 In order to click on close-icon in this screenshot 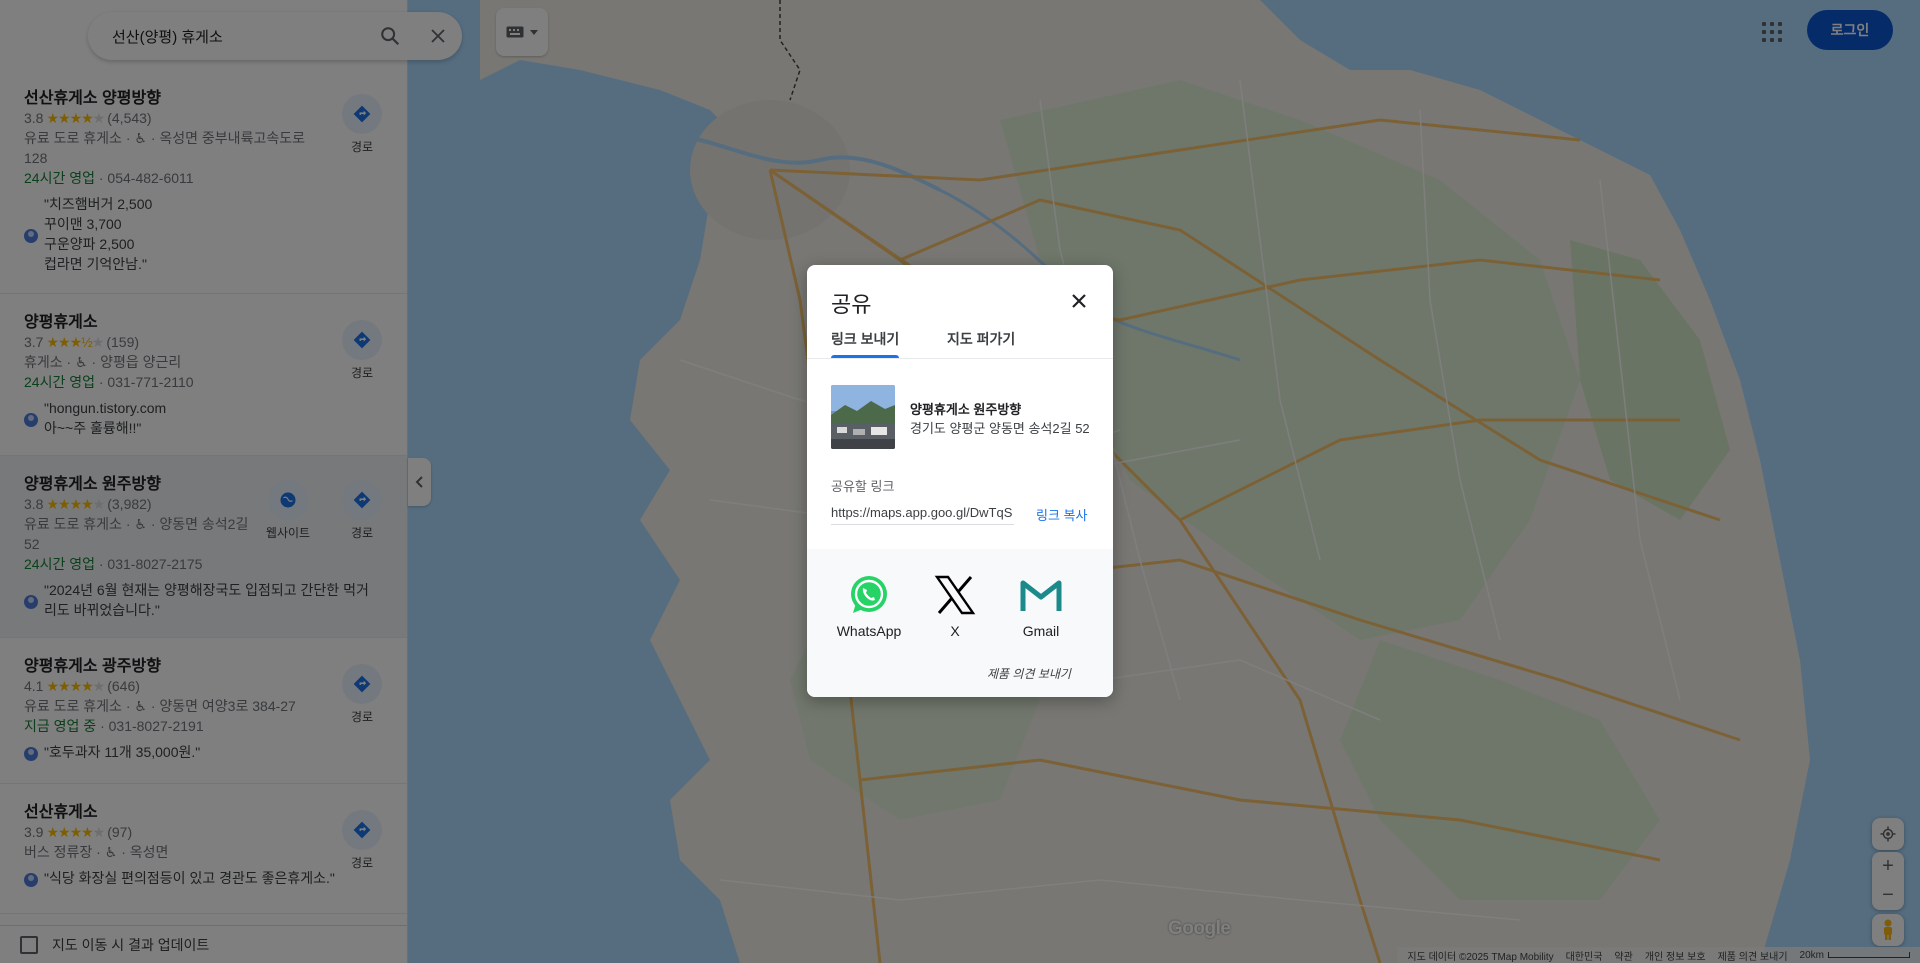, I will do `click(1079, 301)`.